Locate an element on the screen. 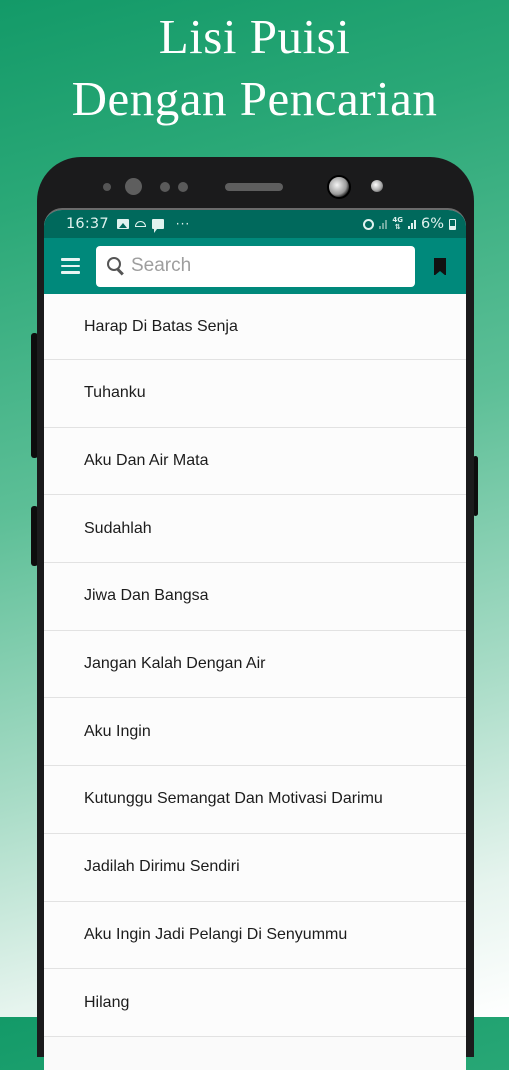  search-icon is located at coordinates (116, 266).